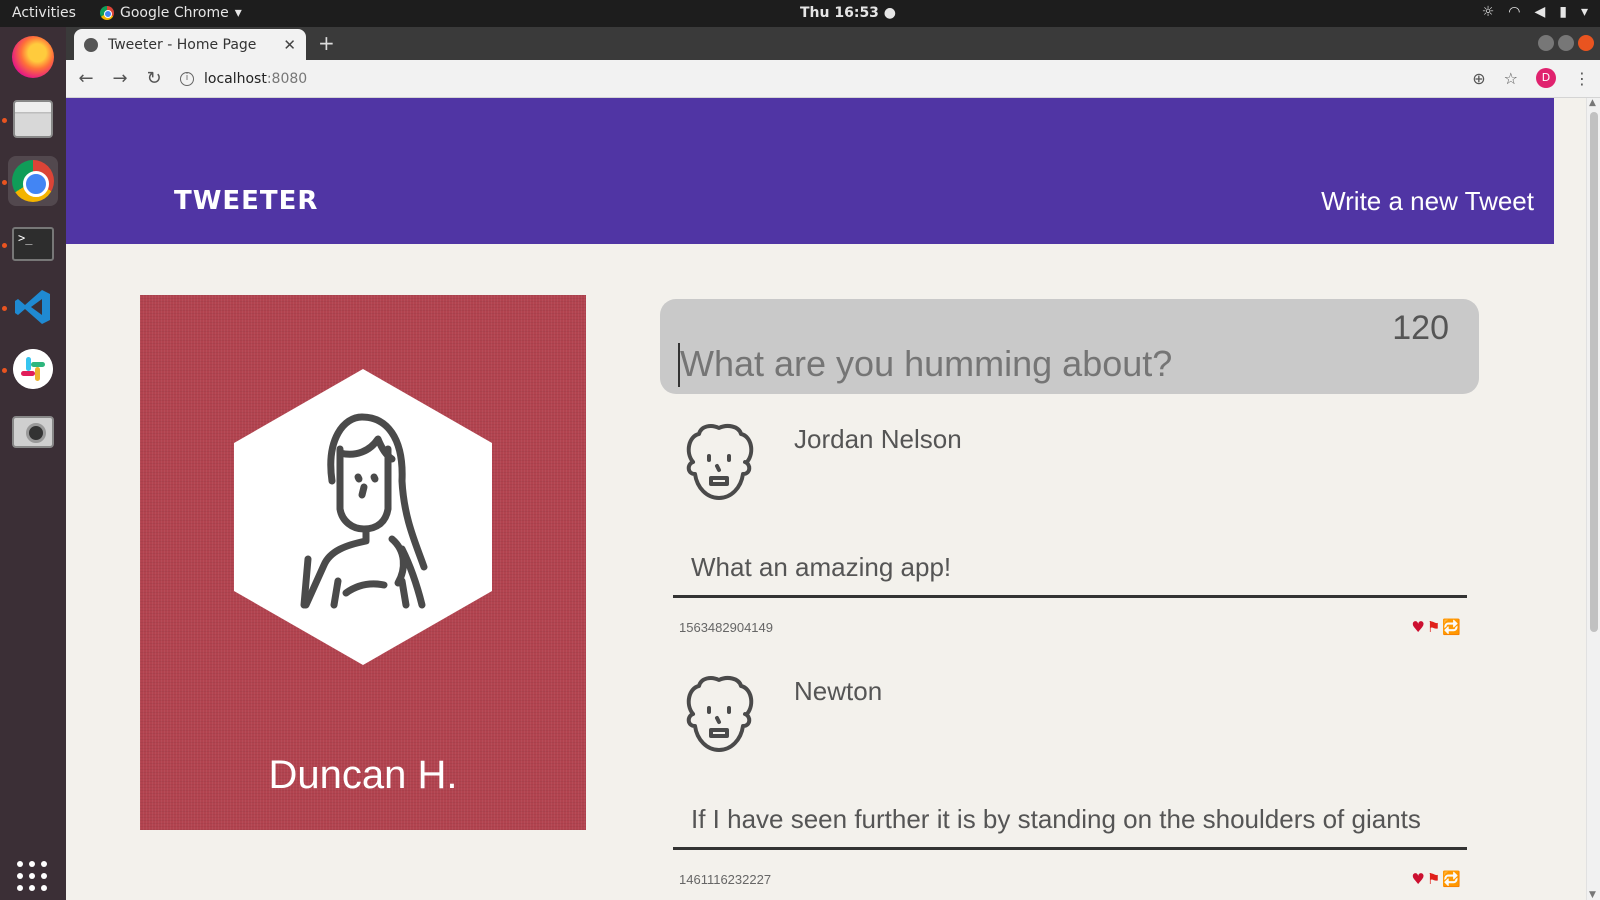  Describe the element at coordinates (1546, 43) in the screenshot. I see `minimize-button` at that location.